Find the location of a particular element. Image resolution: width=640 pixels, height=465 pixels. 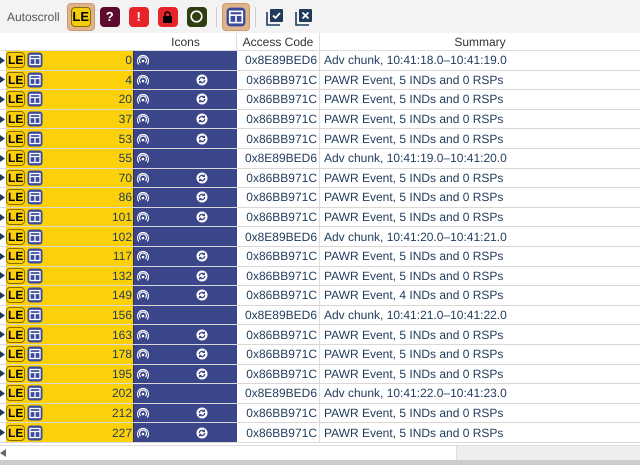

layout-toggle is located at coordinates (236, 16).